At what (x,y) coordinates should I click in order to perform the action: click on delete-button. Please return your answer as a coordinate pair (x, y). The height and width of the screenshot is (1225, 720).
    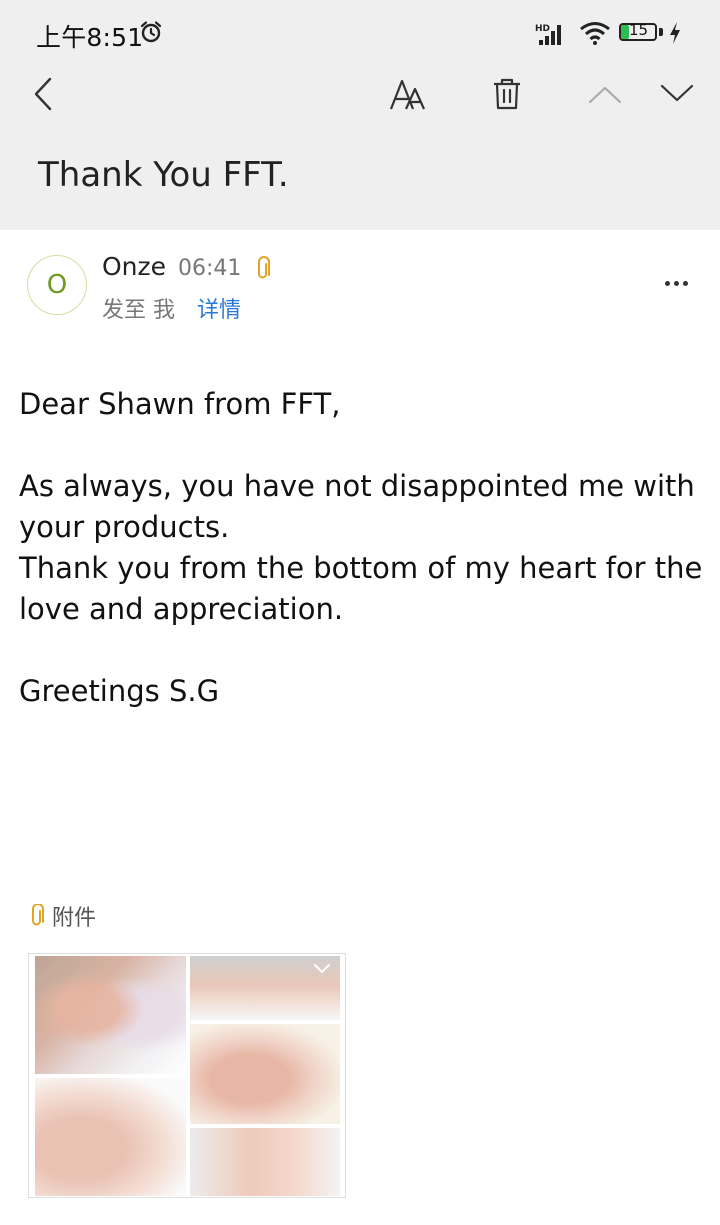
    Looking at the image, I should click on (507, 94).